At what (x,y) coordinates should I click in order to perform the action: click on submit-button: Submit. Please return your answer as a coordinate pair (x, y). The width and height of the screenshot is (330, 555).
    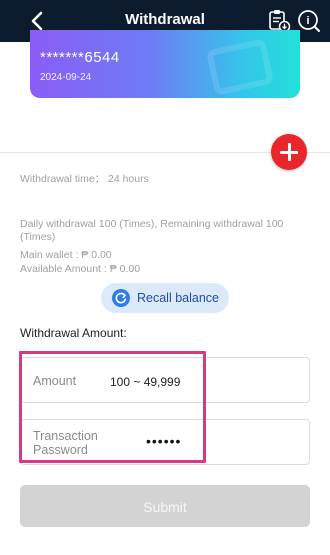
    Looking at the image, I should click on (165, 506).